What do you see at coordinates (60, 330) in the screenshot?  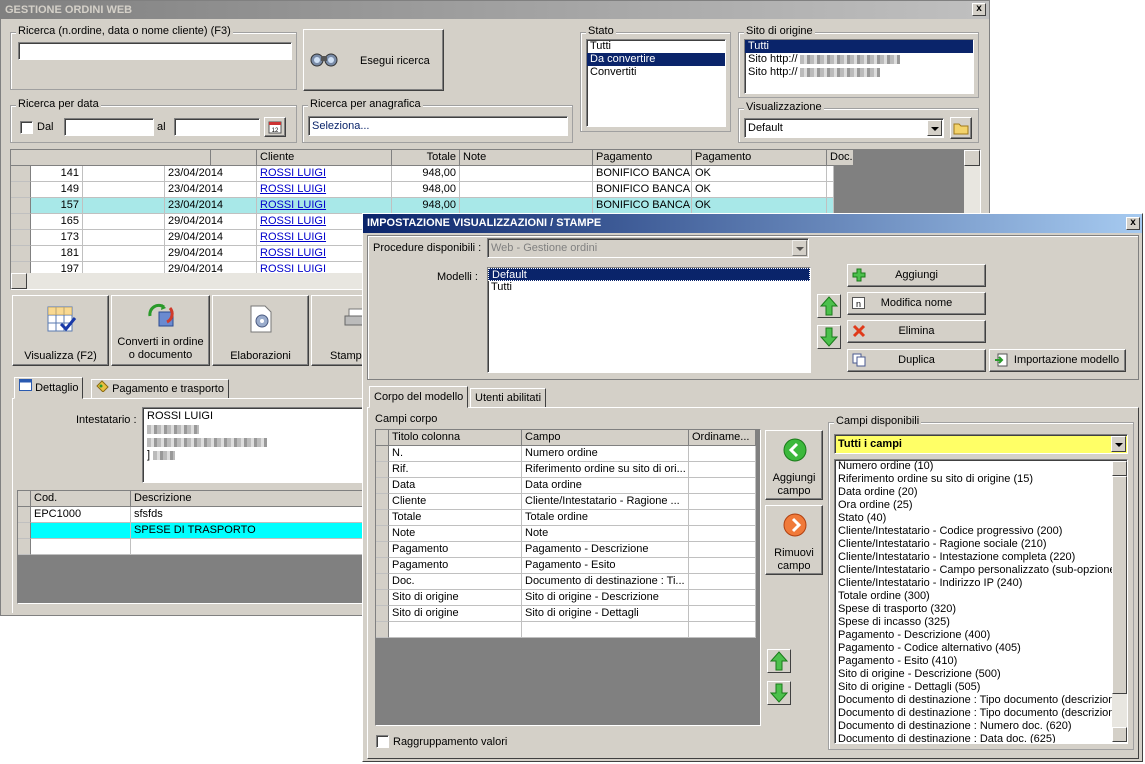 I see `visualizza-button: Visualizza (F2)` at bounding box center [60, 330].